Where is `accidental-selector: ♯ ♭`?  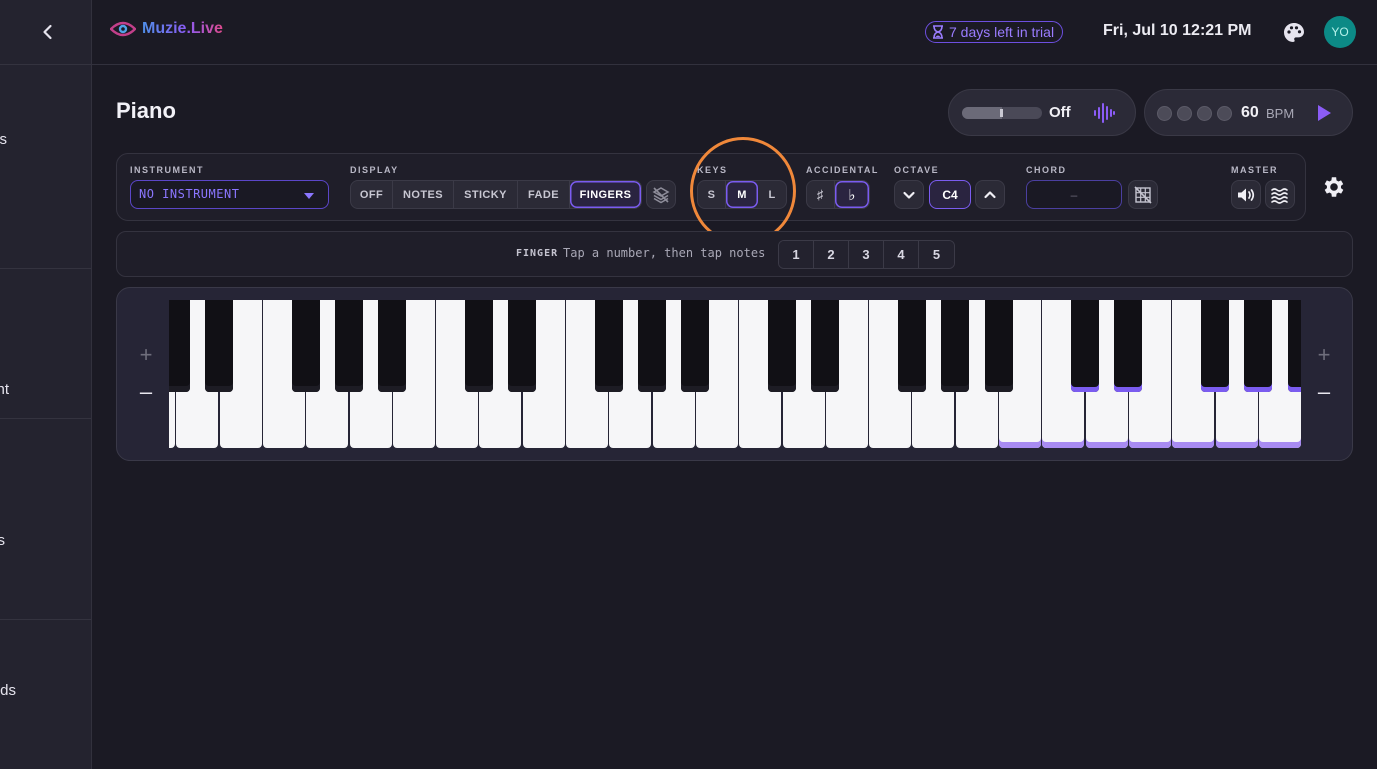
accidental-selector: ♯ ♭ is located at coordinates (838, 194).